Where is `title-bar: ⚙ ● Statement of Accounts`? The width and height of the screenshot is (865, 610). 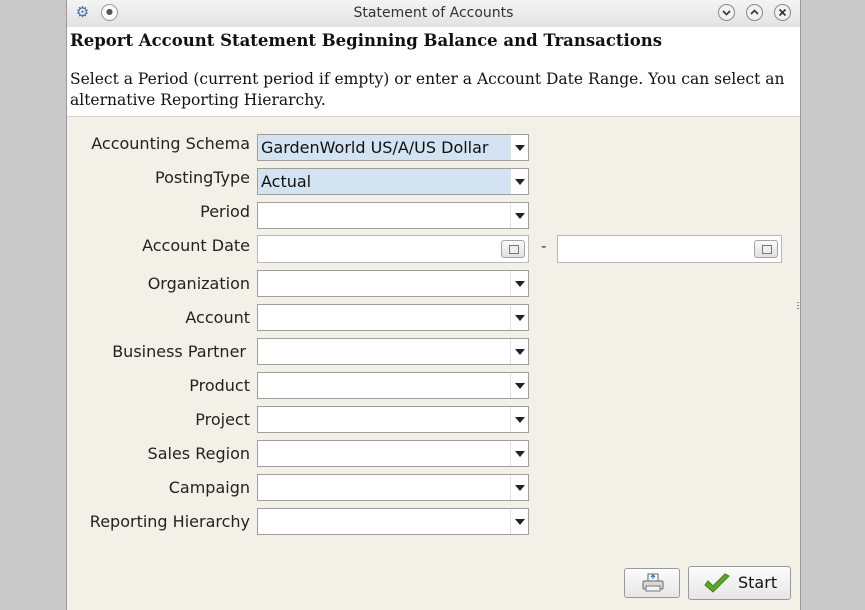
title-bar: ⚙ ● Statement of Accounts is located at coordinates (433, 14).